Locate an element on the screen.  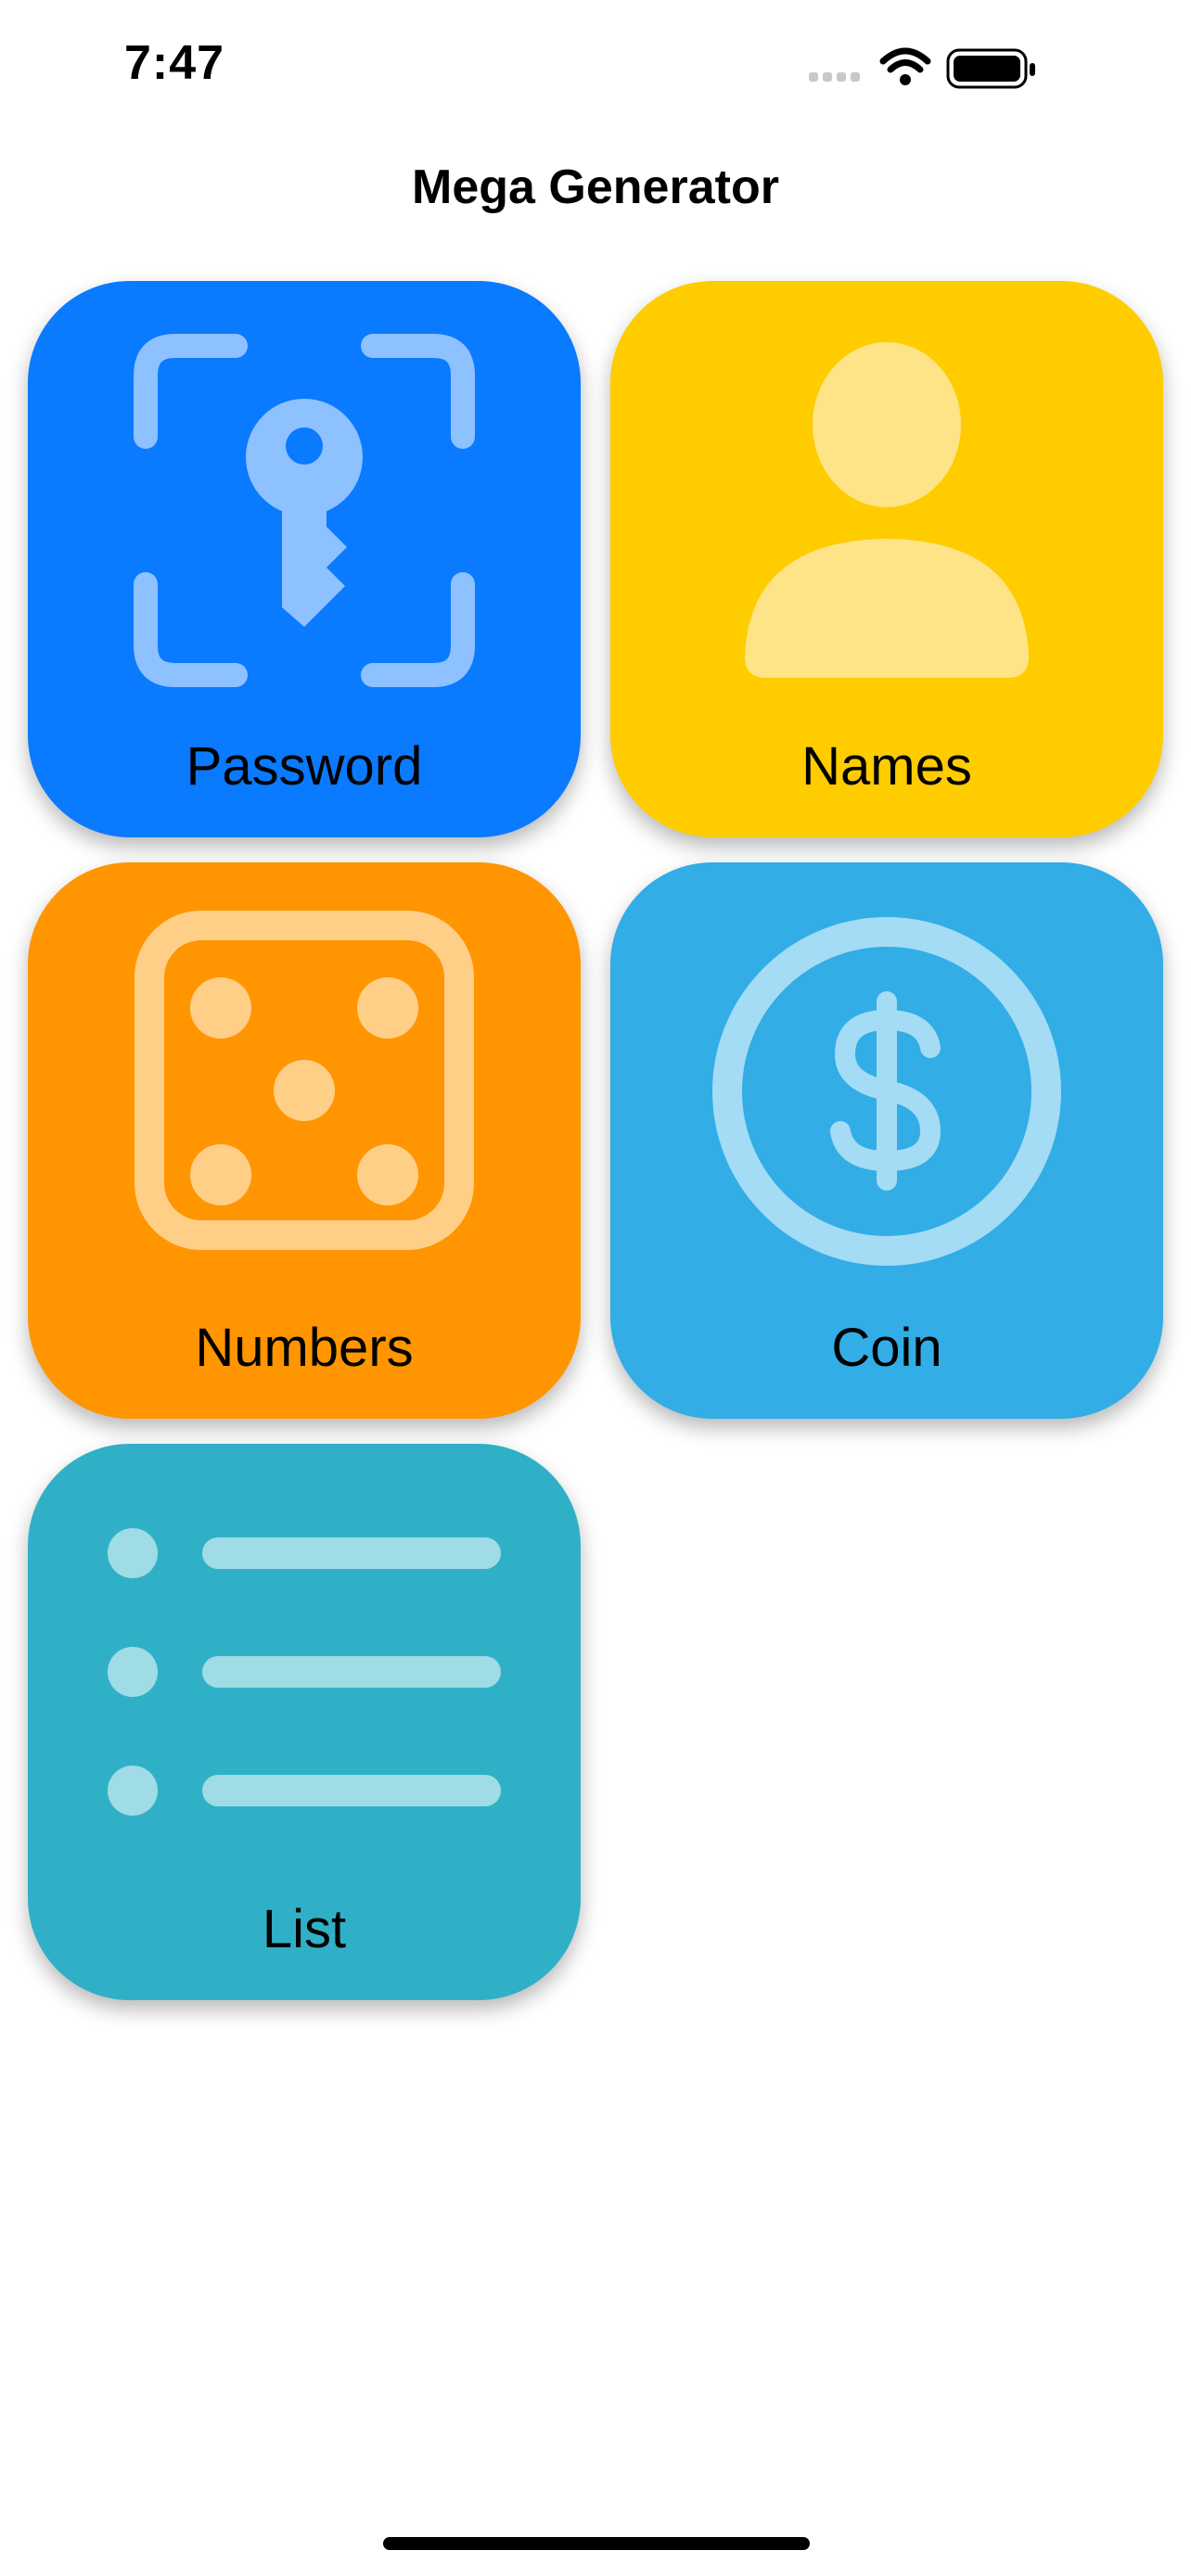
page-title: Mega Generator is located at coordinates (595, 187).